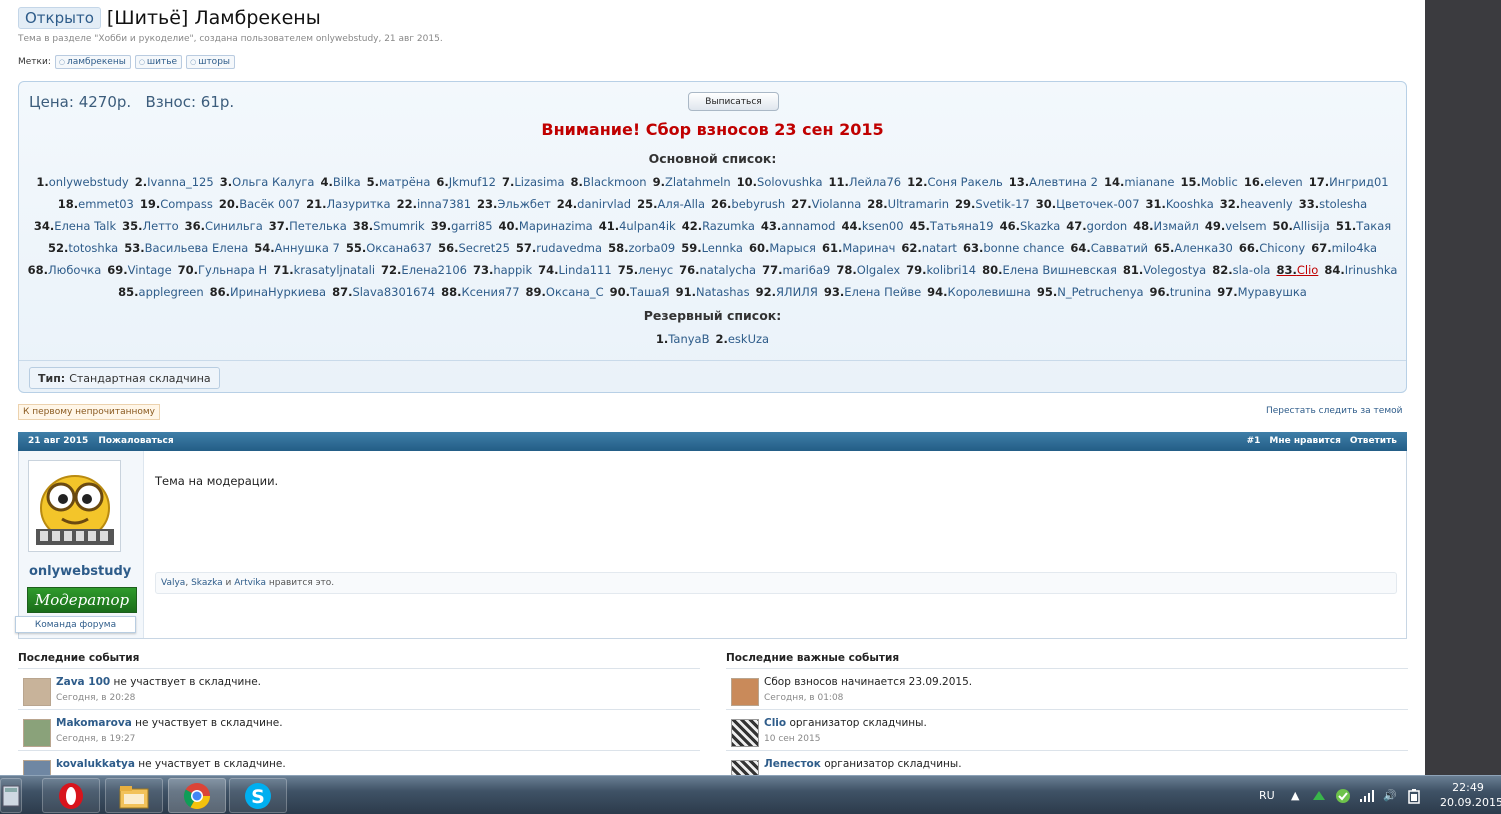  What do you see at coordinates (782, 248) in the screenshot?
I see `member-link: 60.Марыся` at bounding box center [782, 248].